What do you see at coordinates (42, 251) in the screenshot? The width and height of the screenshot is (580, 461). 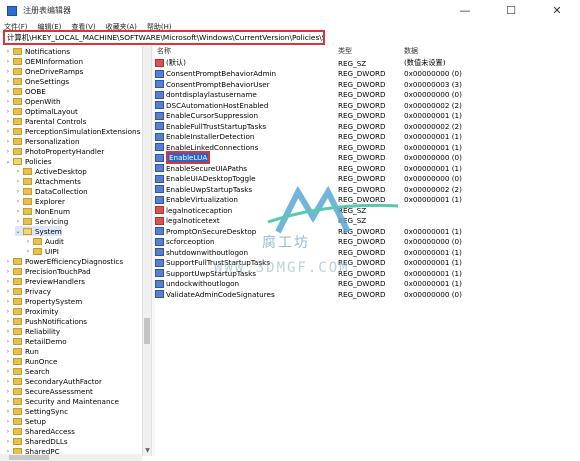 I see `tree-item: › UIPI` at bounding box center [42, 251].